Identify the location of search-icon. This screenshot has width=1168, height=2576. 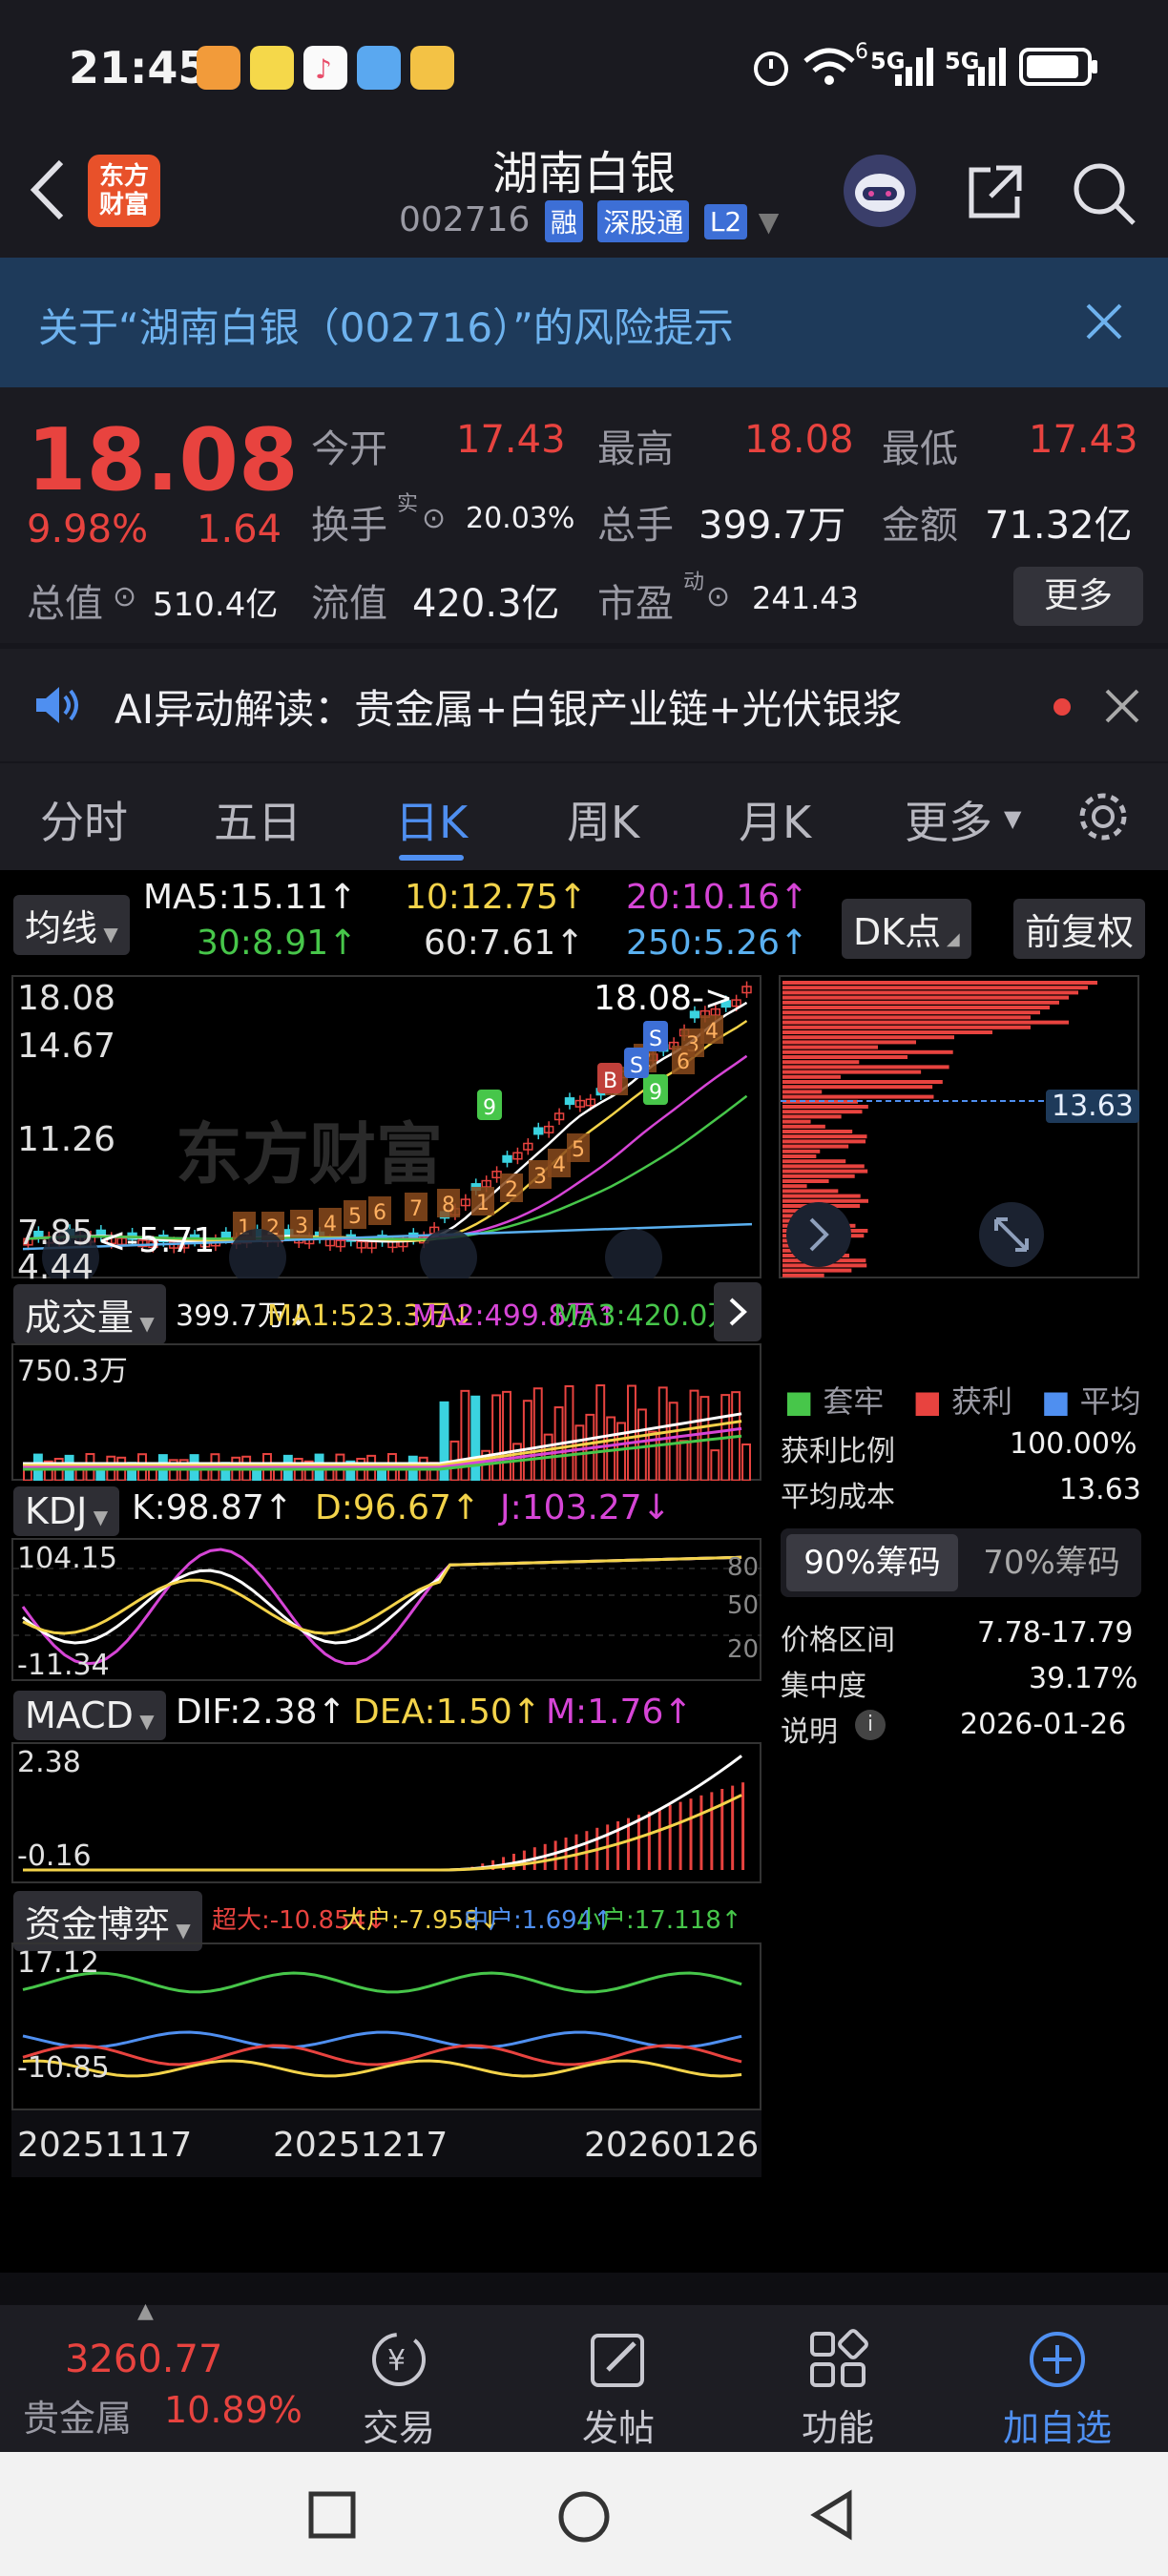
(1104, 193).